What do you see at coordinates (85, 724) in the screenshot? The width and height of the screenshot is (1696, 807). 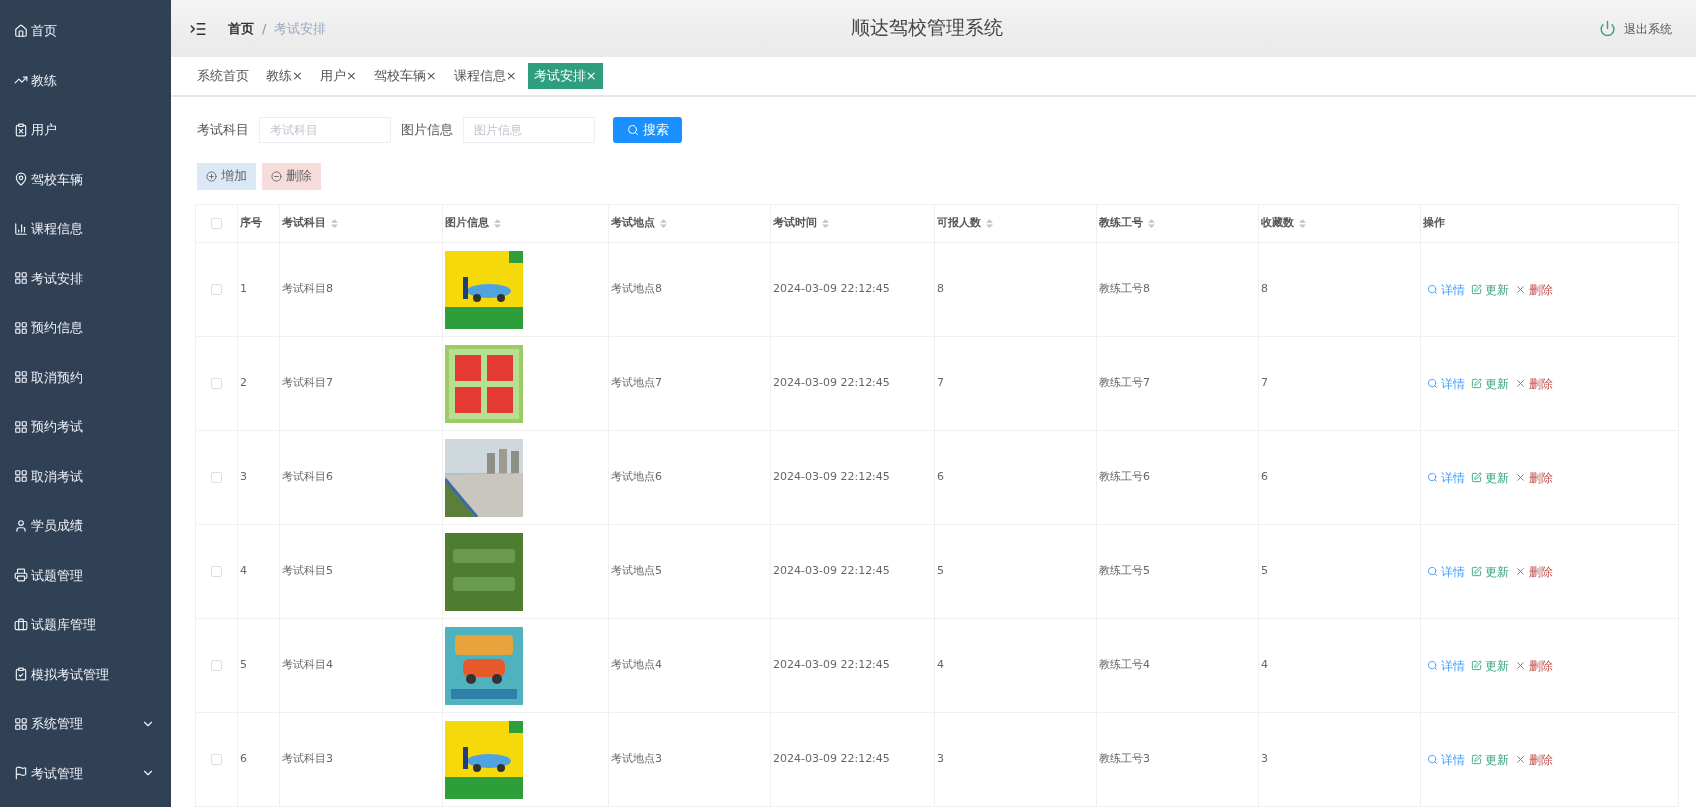 I see `sidebar-item: 系统管理` at bounding box center [85, 724].